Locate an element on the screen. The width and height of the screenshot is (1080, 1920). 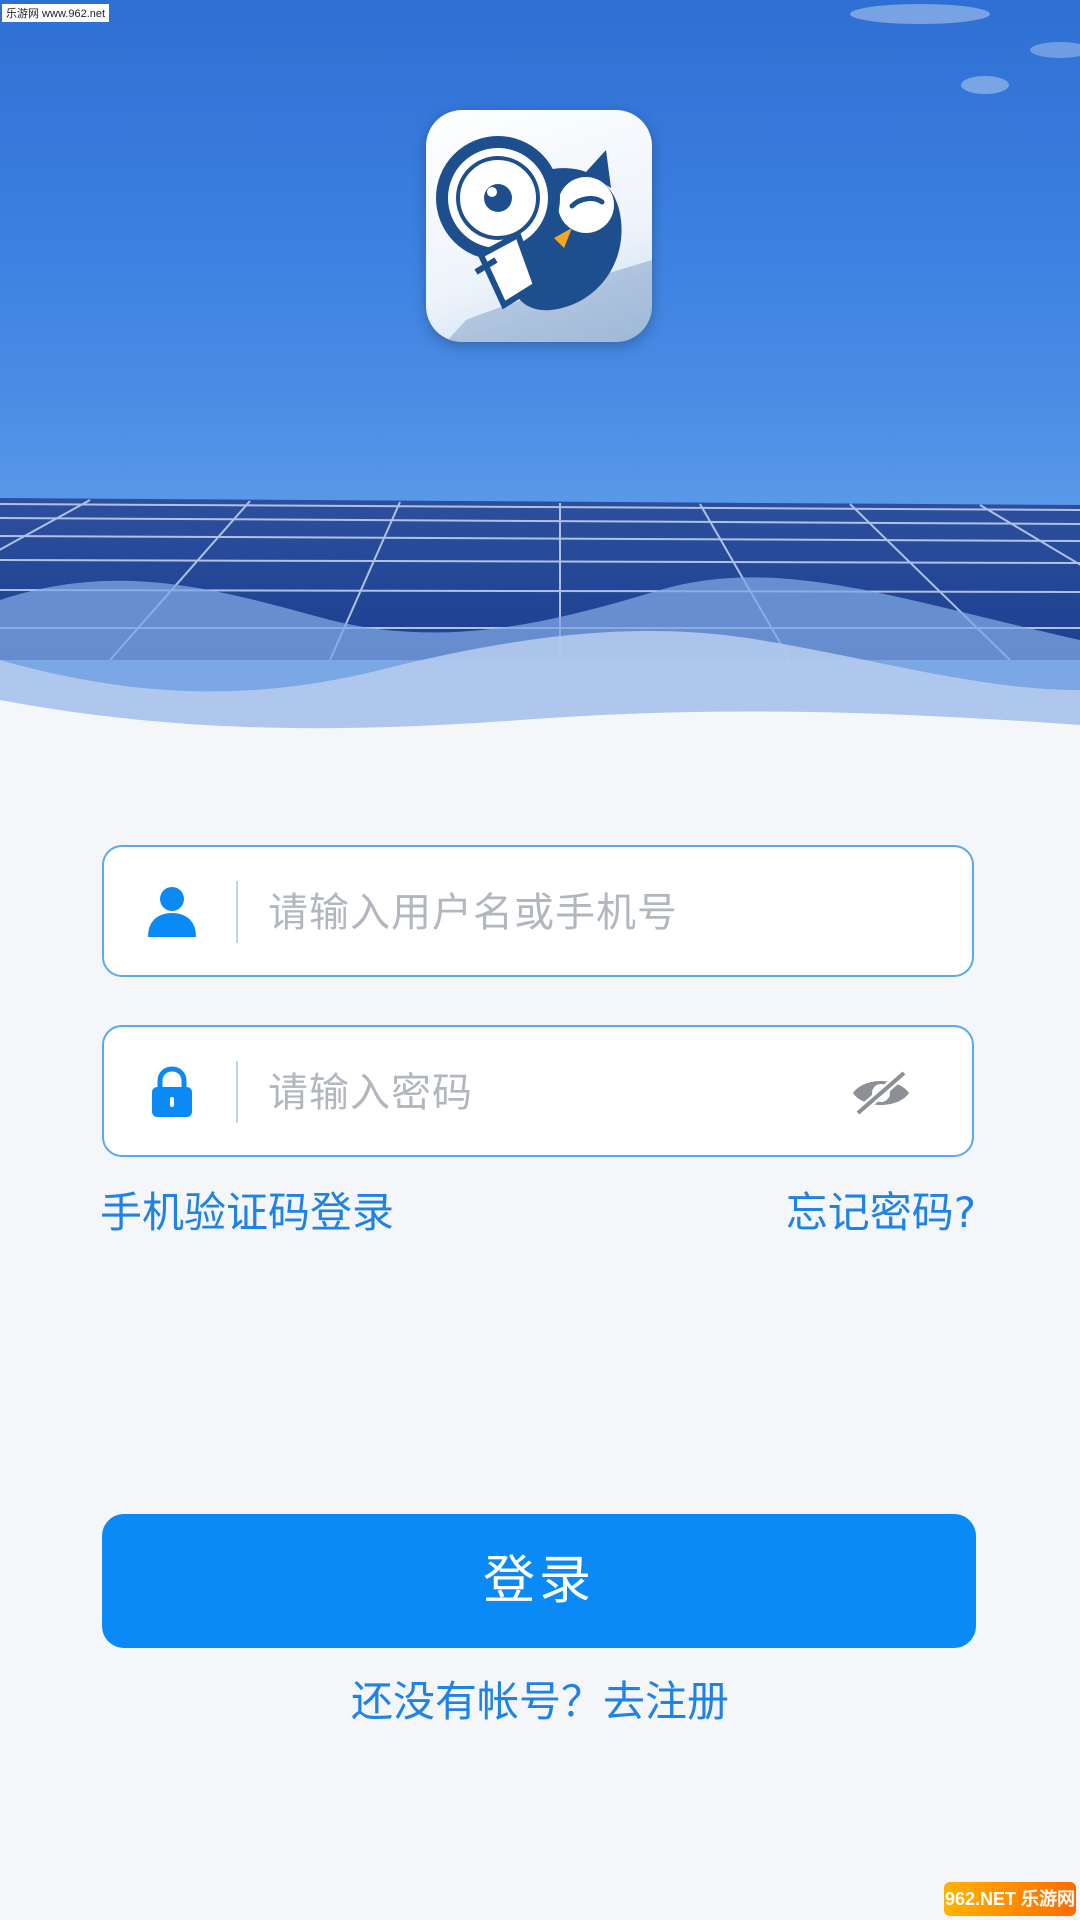
owl-magnifier-logo-icon is located at coordinates (544, 239).